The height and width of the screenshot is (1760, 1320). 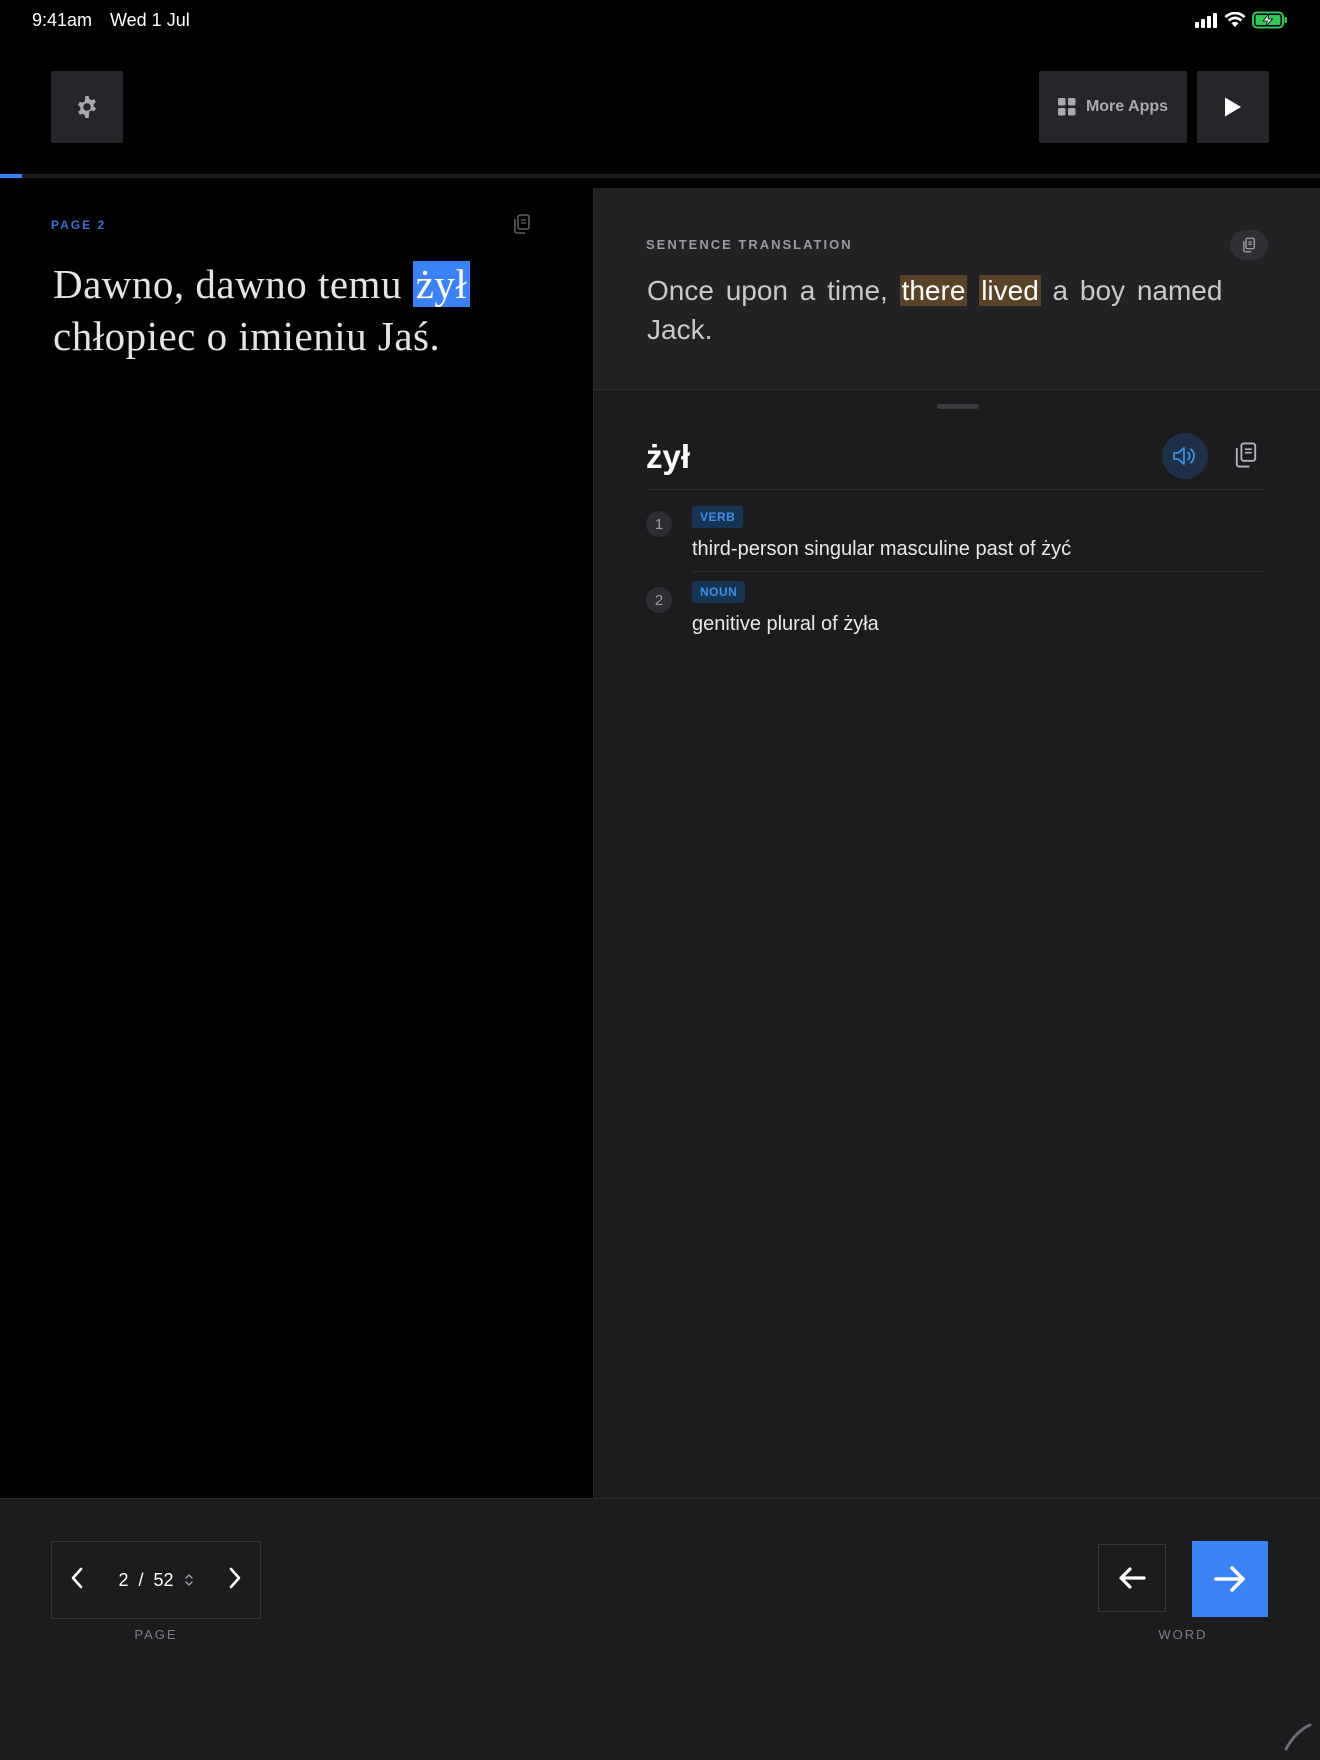 I want to click on previous-page-button, so click(x=77, y=1580).